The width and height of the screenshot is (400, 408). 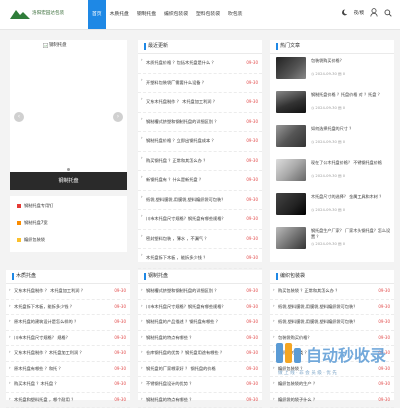 I want to click on hot-item: 钢托盘生产厂家？ 厂家木头钢托盘？怎么设置 ？ ◷ 2024-09-30 ▤ 0, so click(x=335, y=244).